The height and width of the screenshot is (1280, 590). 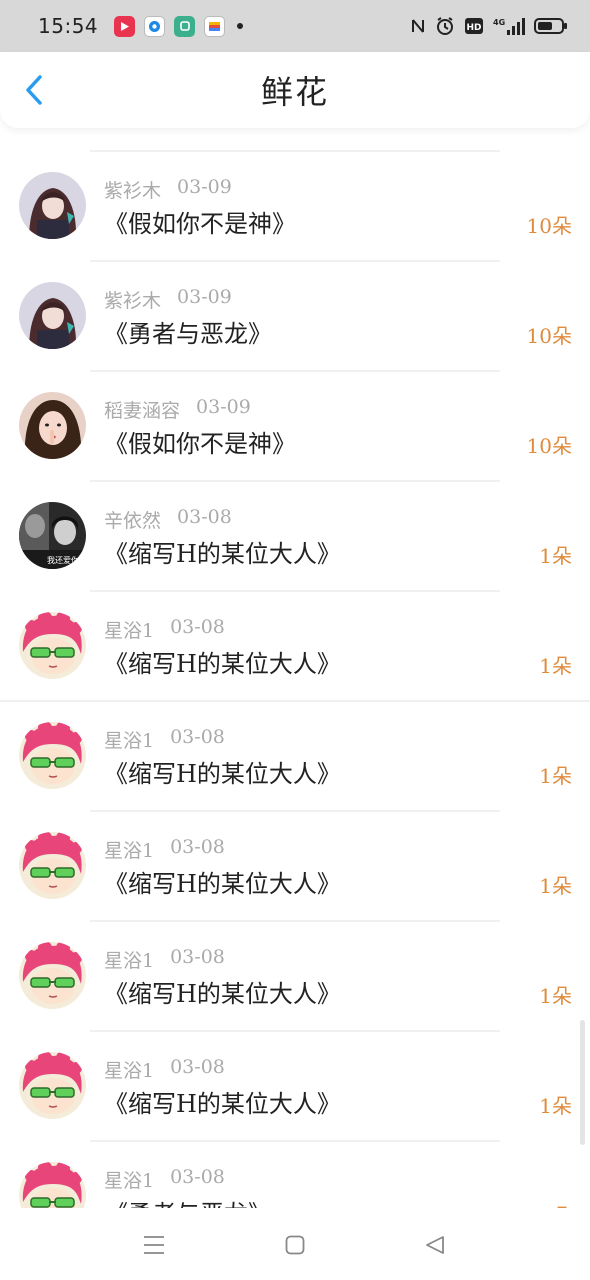 I want to click on menu-icon, so click(x=154, y=1245).